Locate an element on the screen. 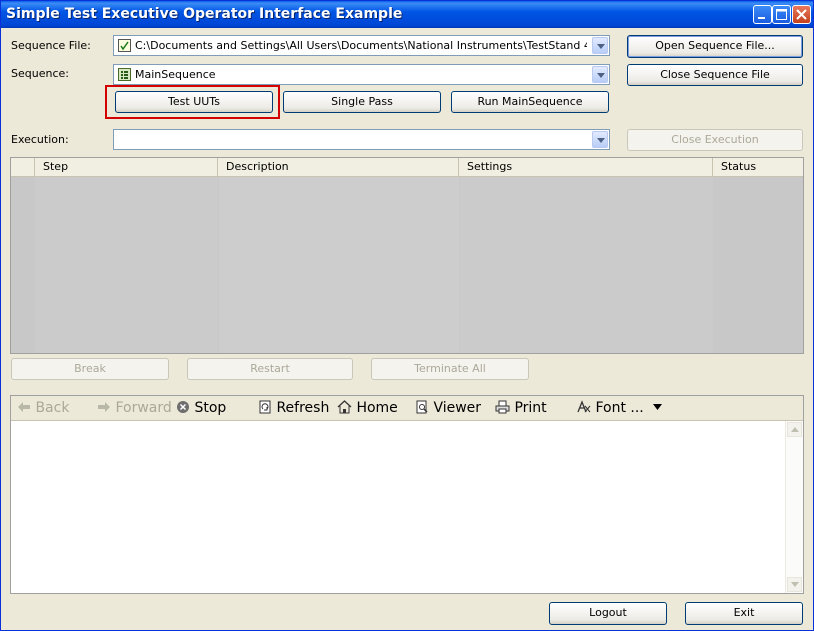  minimize-icon is located at coordinates (761, 18).